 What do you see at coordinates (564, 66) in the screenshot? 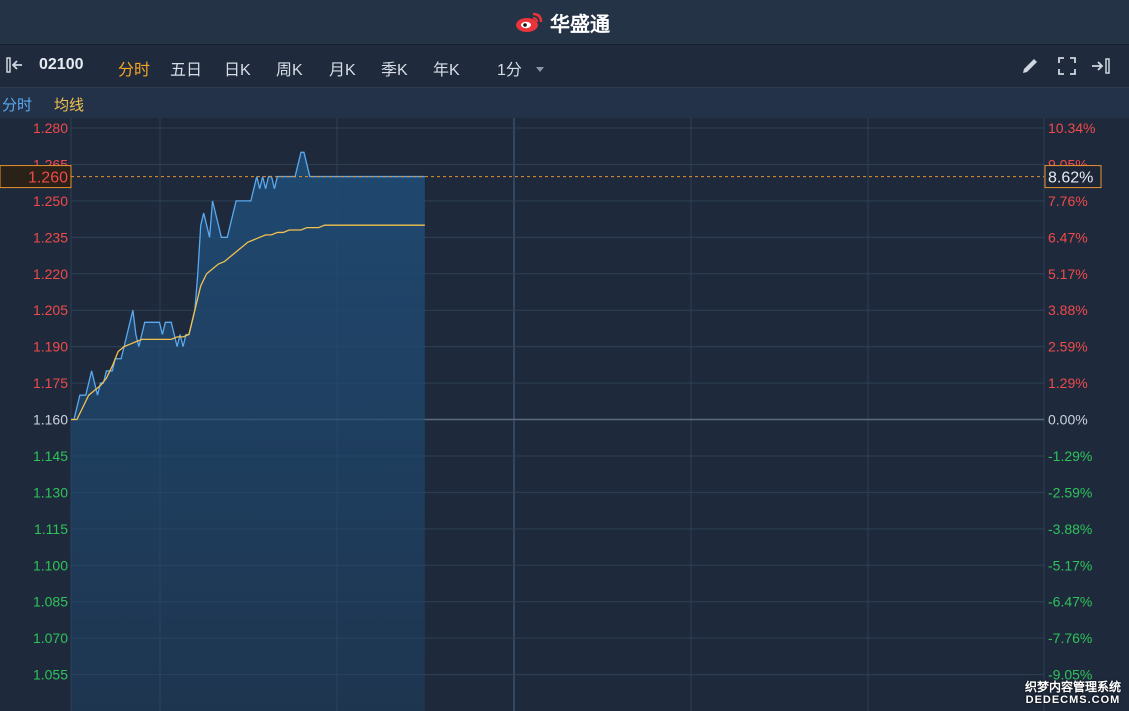
I see `toolbar: 02100 分时 五日 日K 周K 月K 季K 年K 1分` at bounding box center [564, 66].